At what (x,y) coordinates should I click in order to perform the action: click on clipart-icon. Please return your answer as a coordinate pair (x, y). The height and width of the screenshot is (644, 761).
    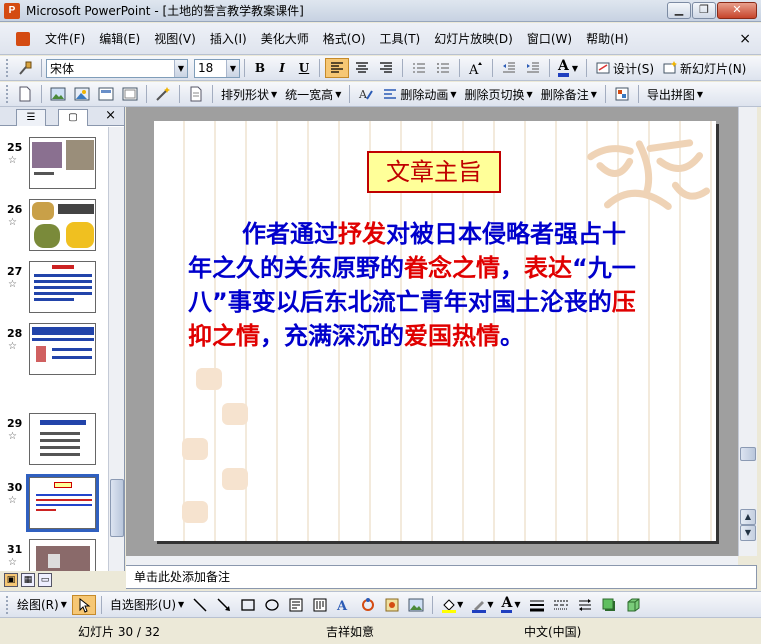
    Looking at the image, I should click on (392, 605).